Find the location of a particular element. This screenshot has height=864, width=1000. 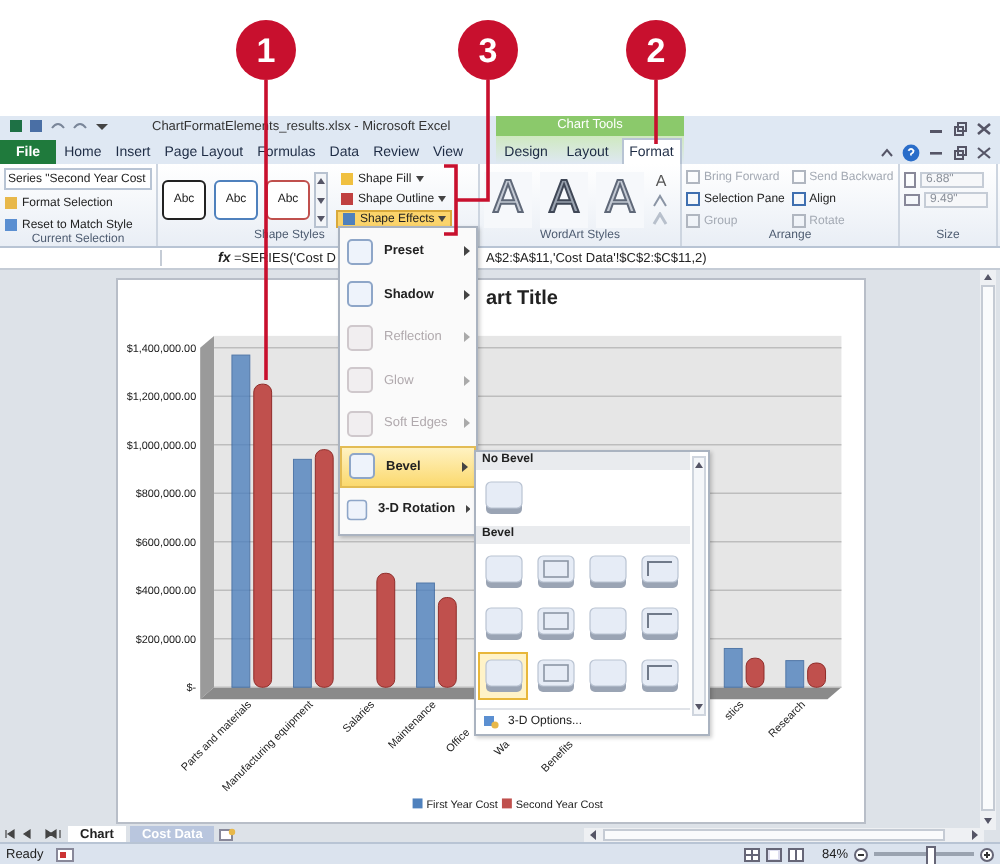

zoom-in-icon is located at coordinates (987, 854).